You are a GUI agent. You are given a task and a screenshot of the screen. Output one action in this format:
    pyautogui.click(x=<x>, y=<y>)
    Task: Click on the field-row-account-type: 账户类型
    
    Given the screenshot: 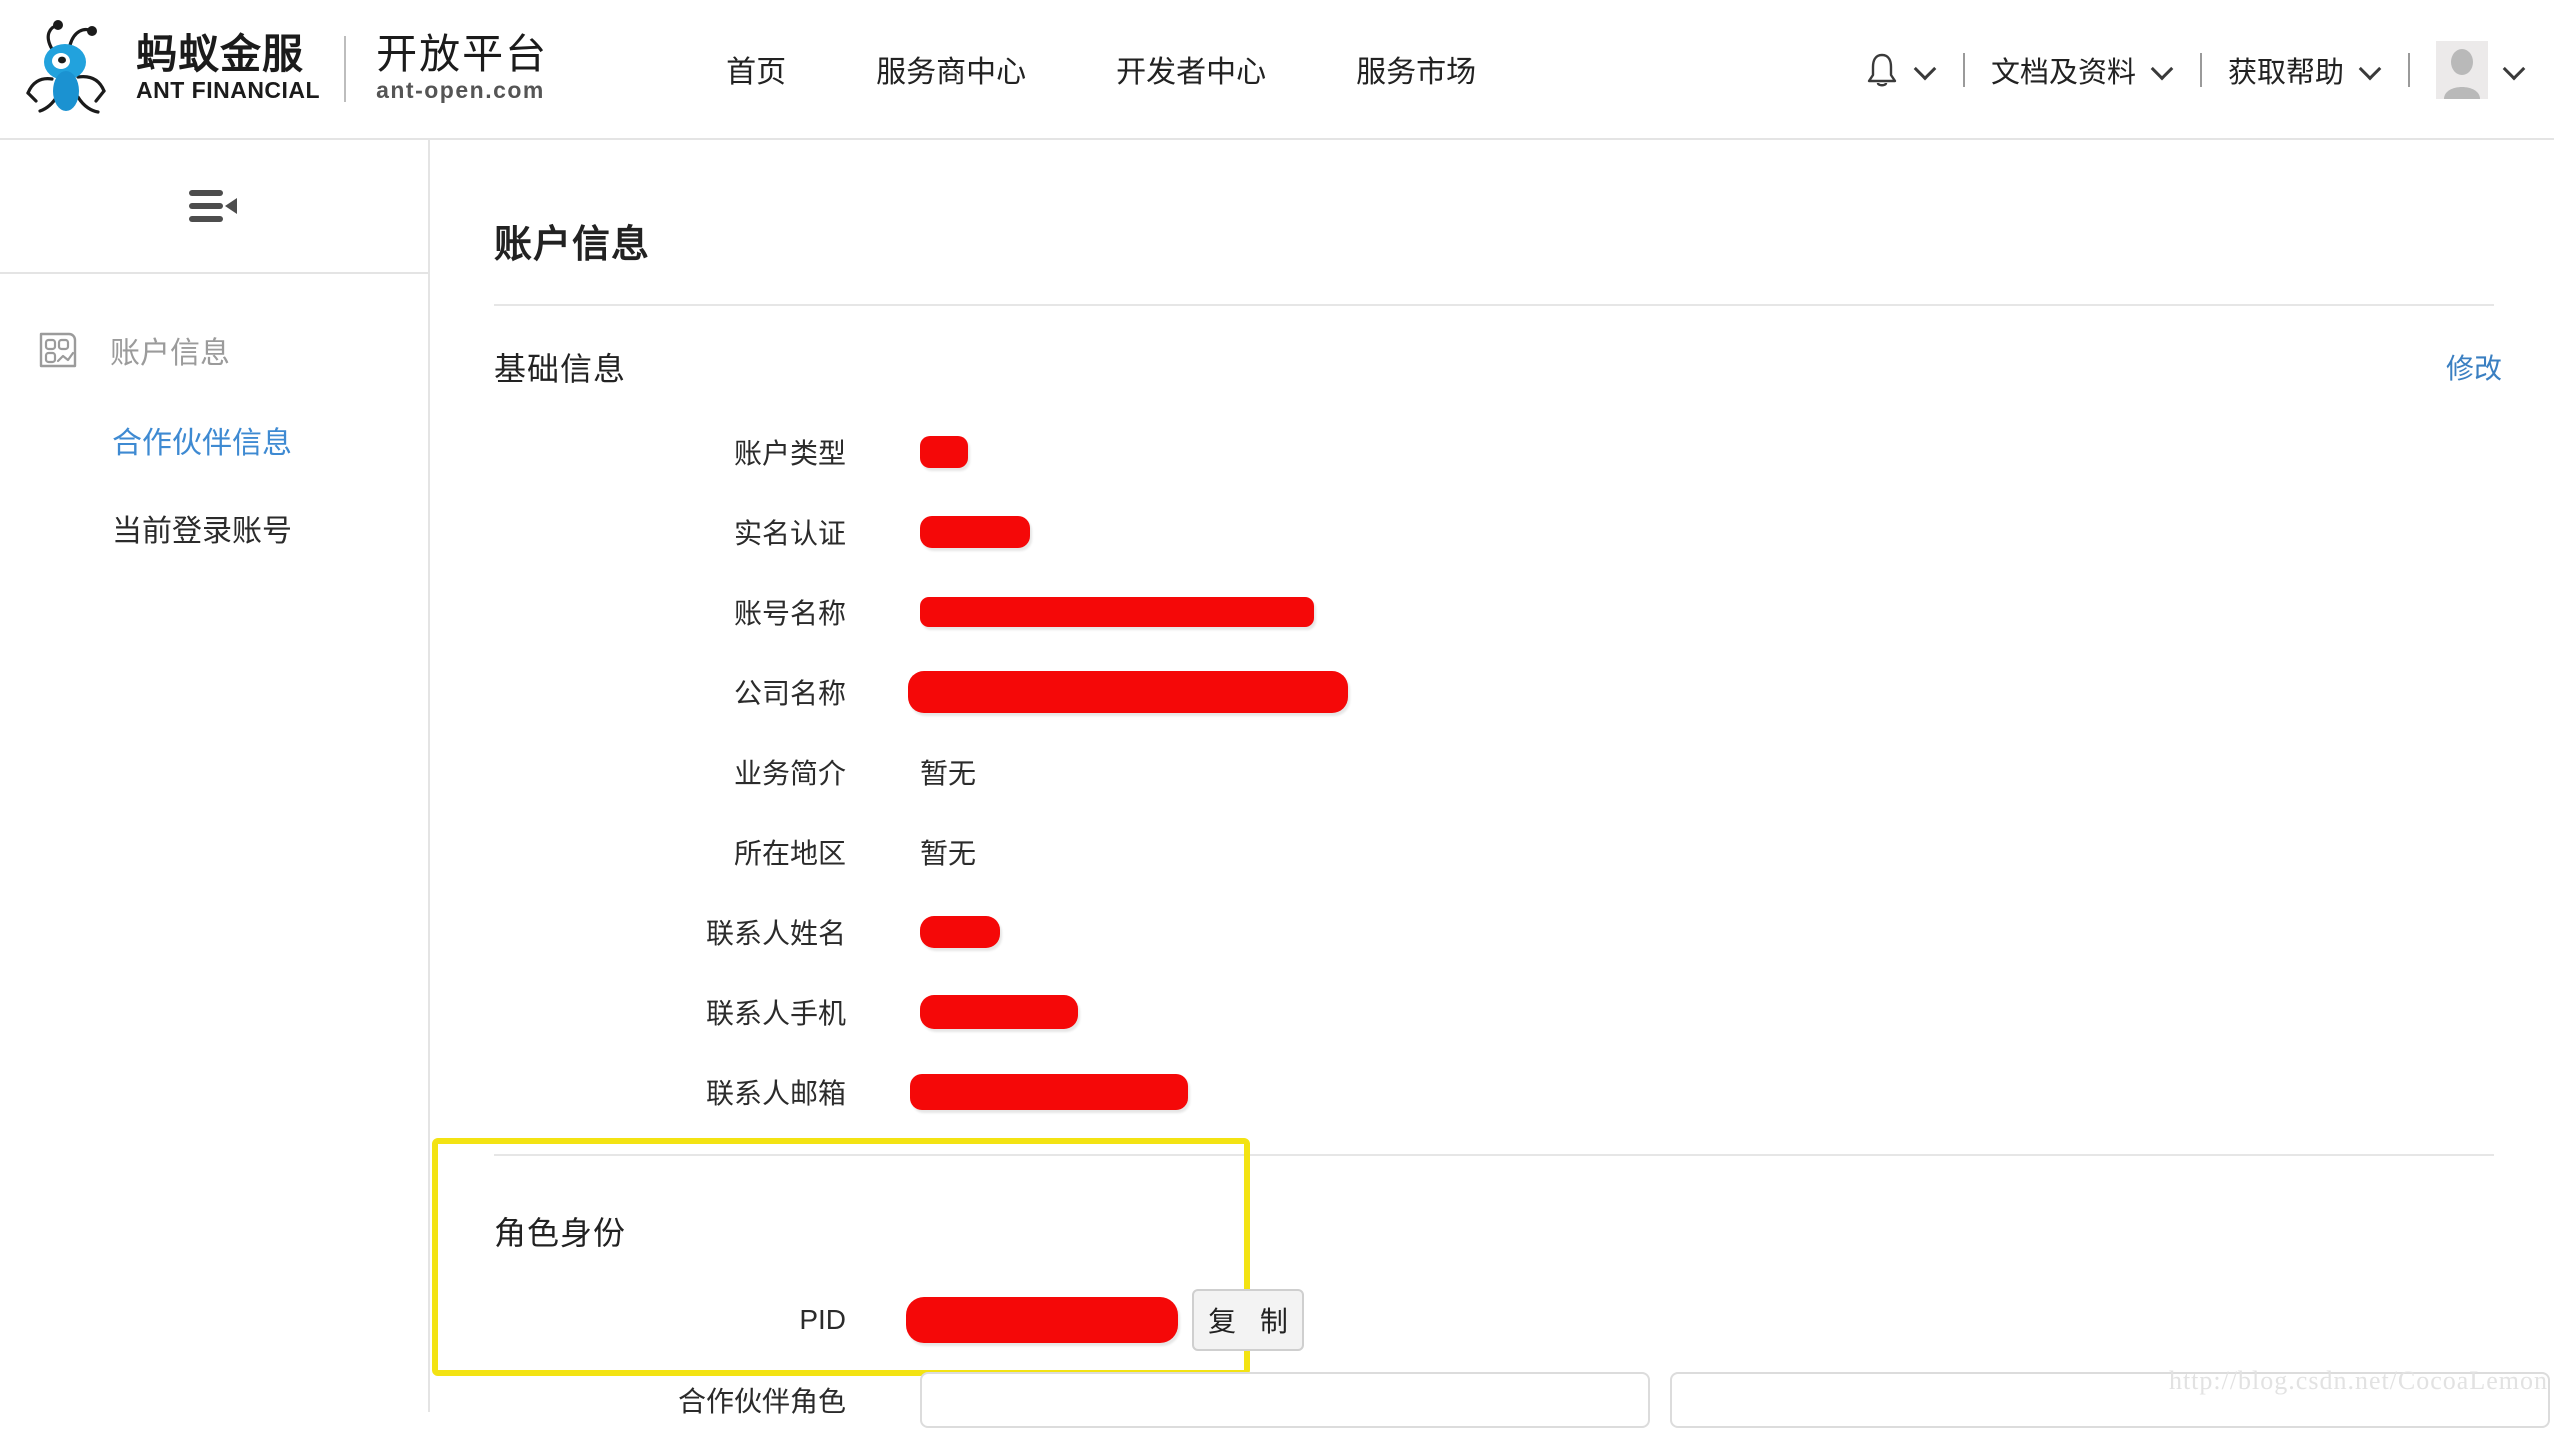 What is the action you would take?
    pyautogui.click(x=1493, y=452)
    